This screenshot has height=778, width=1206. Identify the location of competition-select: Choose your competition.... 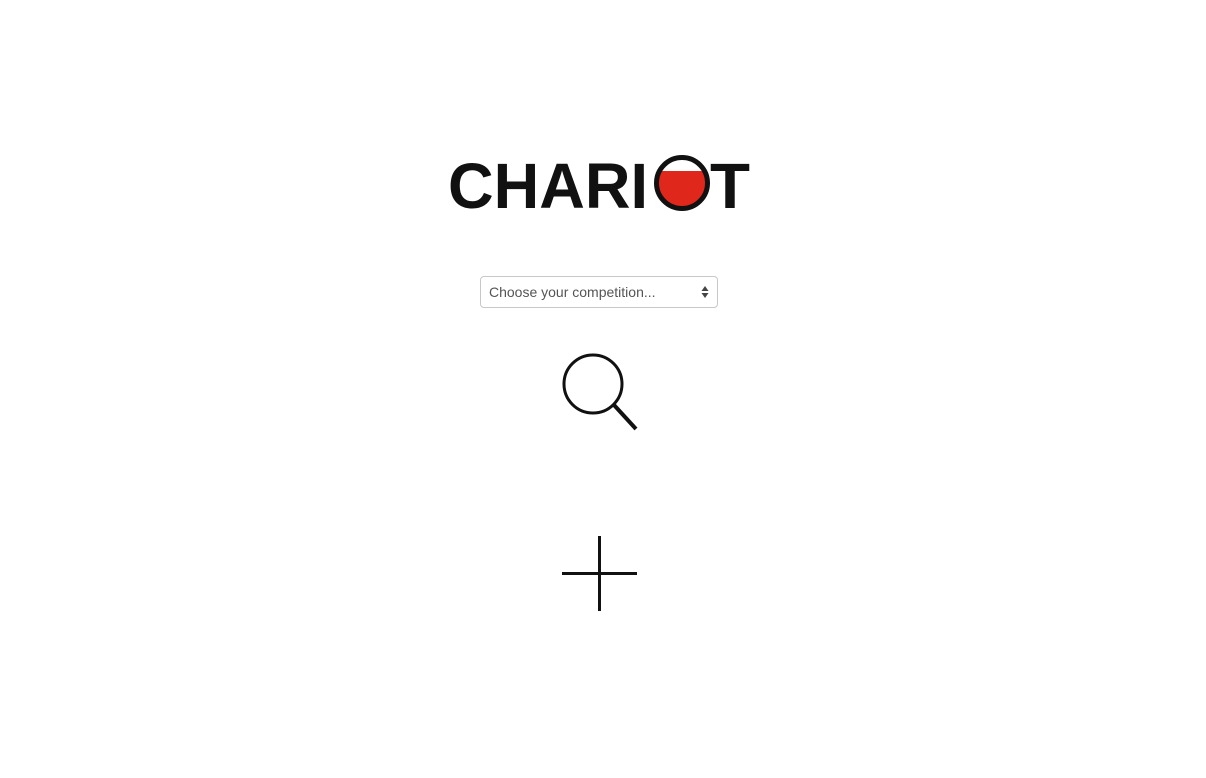
(599, 292).